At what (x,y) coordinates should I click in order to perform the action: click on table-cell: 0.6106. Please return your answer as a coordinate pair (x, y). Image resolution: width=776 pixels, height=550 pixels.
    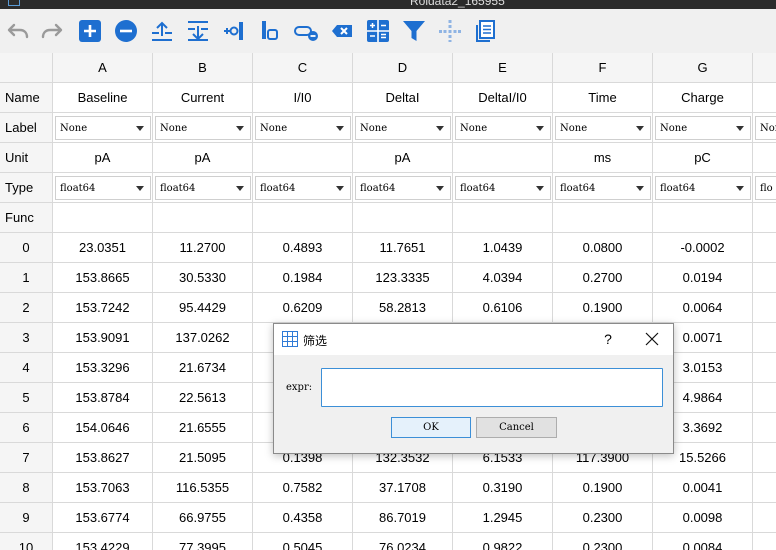
    Looking at the image, I should click on (503, 308).